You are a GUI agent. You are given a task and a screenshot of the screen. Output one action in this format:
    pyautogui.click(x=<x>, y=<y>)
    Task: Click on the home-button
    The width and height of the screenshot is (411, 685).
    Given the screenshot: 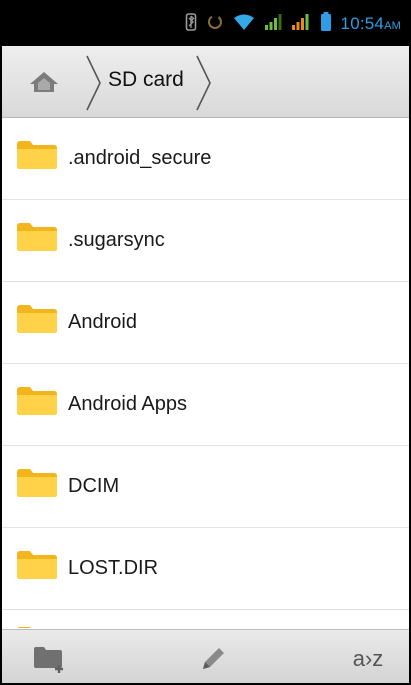 What is the action you would take?
    pyautogui.click(x=44, y=82)
    